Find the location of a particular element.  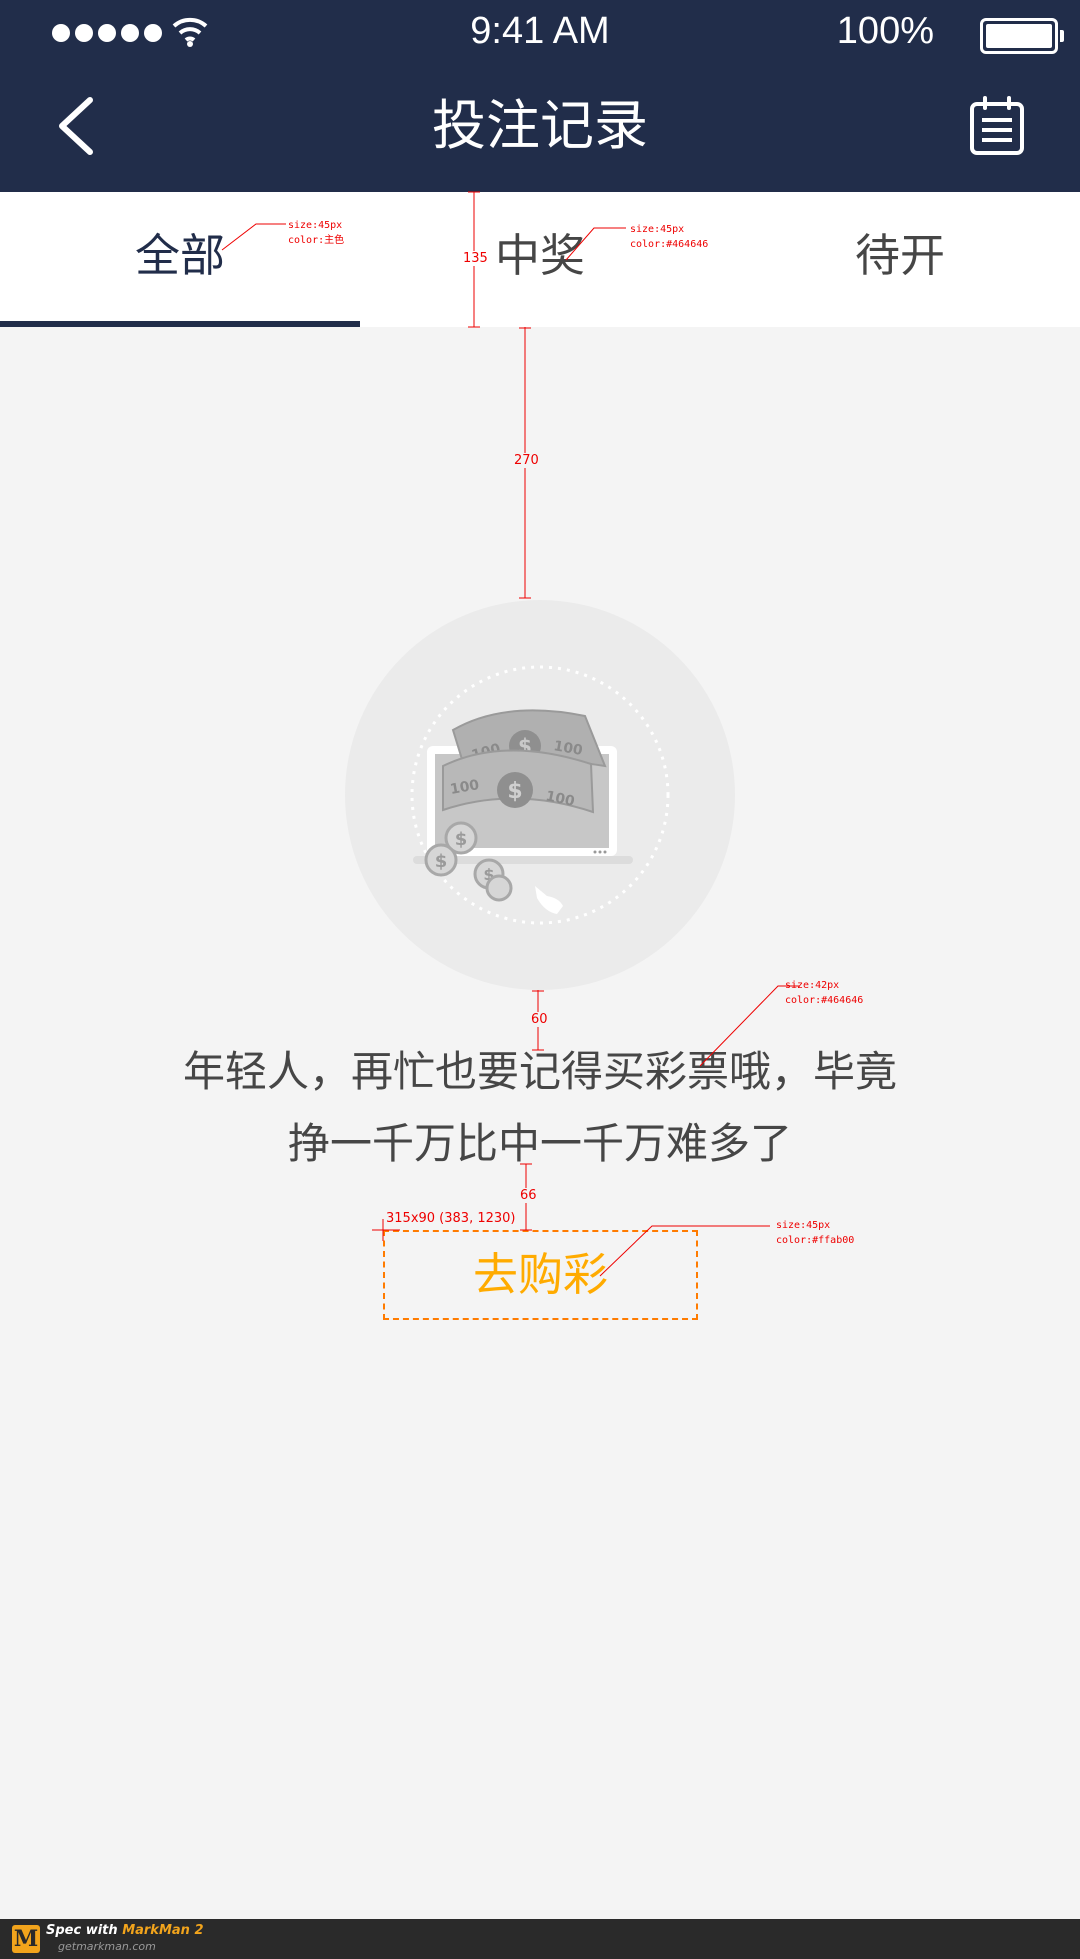

spec-button: size:45px color:#ffab00 is located at coordinates (815, 1233).